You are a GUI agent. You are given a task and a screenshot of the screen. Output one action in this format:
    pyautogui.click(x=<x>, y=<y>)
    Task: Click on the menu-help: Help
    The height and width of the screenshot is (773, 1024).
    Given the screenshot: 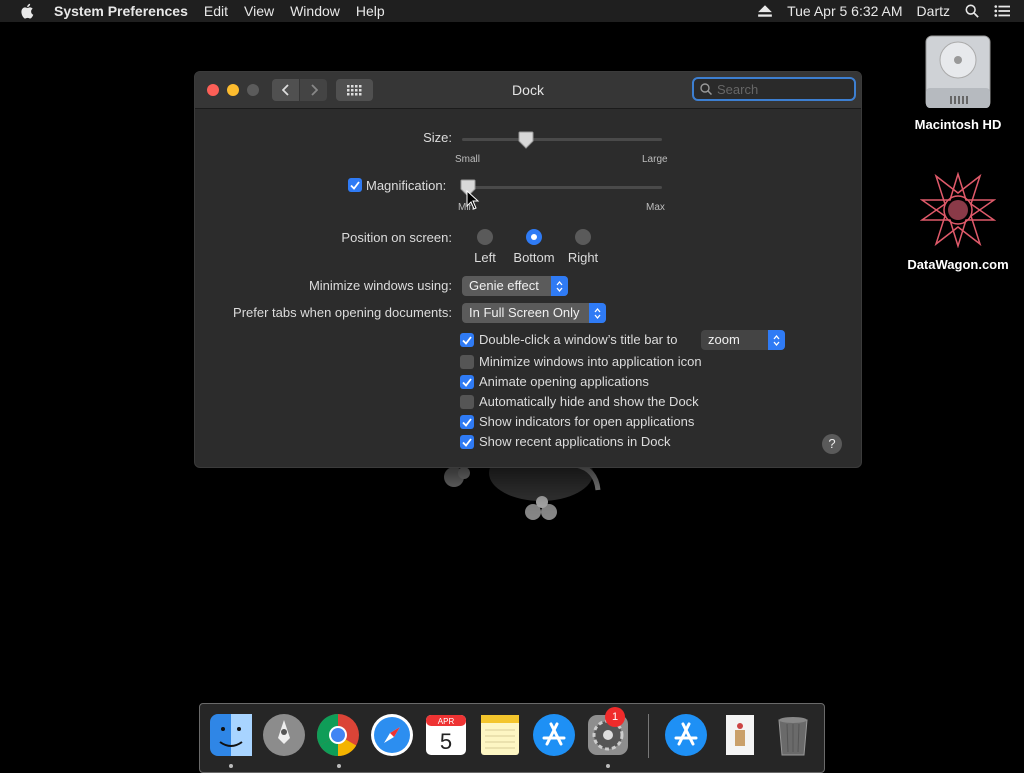 What is the action you would take?
    pyautogui.click(x=370, y=11)
    